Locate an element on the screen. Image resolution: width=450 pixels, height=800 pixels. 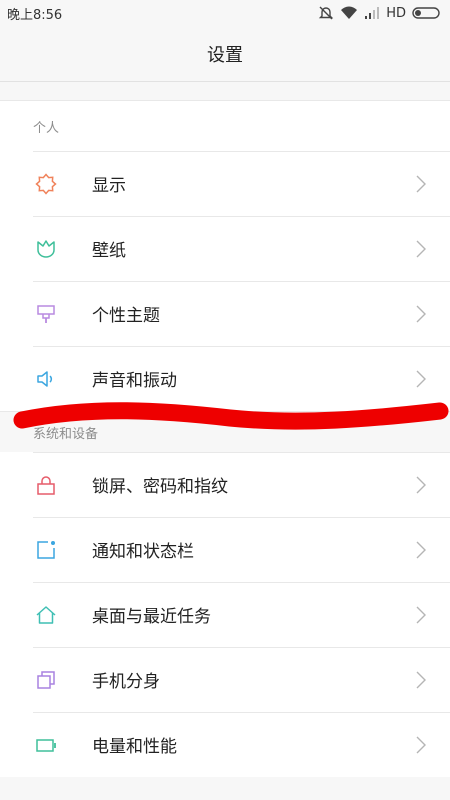
page-title: 设置 is located at coordinates (225, 55).